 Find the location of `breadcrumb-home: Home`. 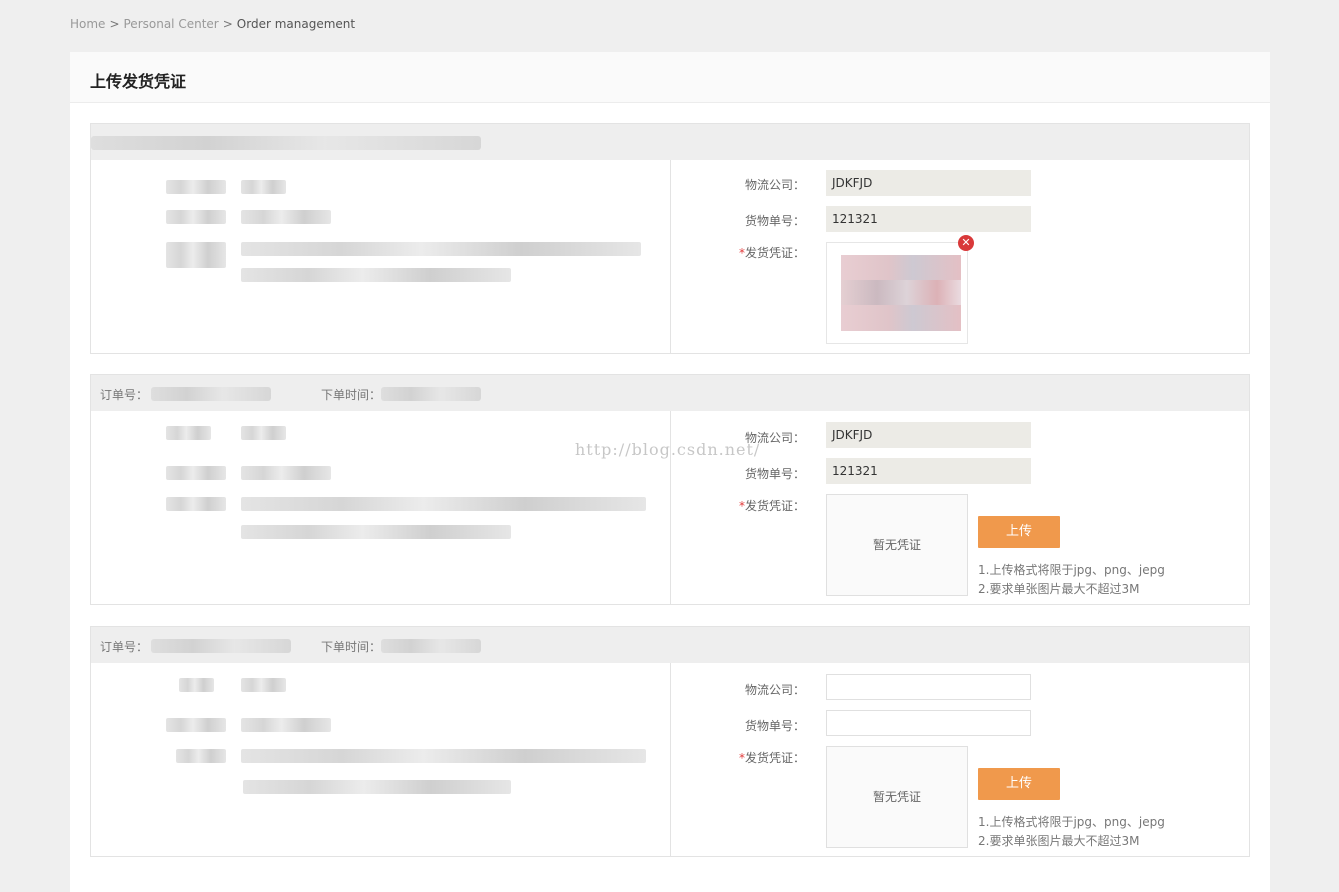

breadcrumb-home: Home is located at coordinates (87, 24).